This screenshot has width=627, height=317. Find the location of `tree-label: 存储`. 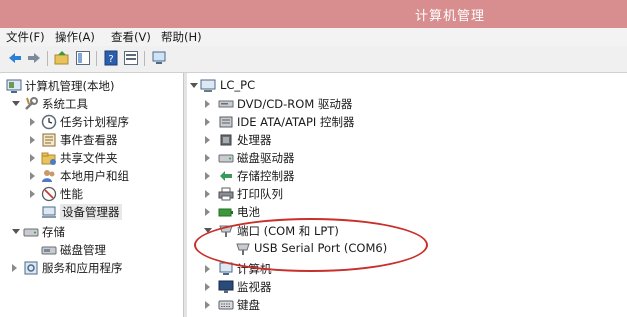

tree-label: 存储 is located at coordinates (53, 232).